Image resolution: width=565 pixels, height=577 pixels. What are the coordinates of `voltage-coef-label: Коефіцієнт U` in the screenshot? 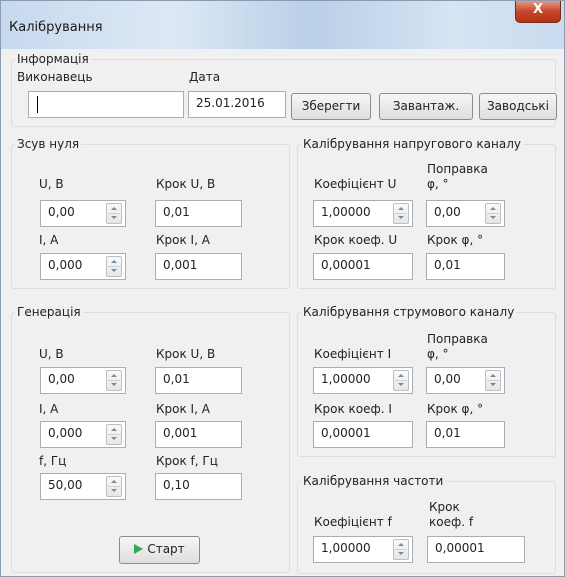 It's located at (355, 184).